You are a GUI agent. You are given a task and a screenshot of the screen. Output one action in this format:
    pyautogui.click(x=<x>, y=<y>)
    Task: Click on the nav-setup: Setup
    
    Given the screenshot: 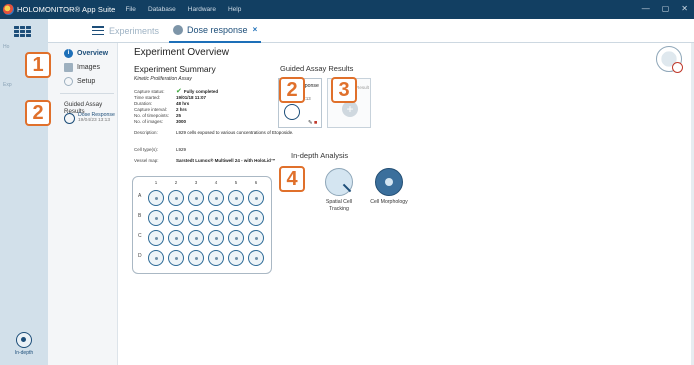 What is the action you would take?
    pyautogui.click(x=79, y=81)
    